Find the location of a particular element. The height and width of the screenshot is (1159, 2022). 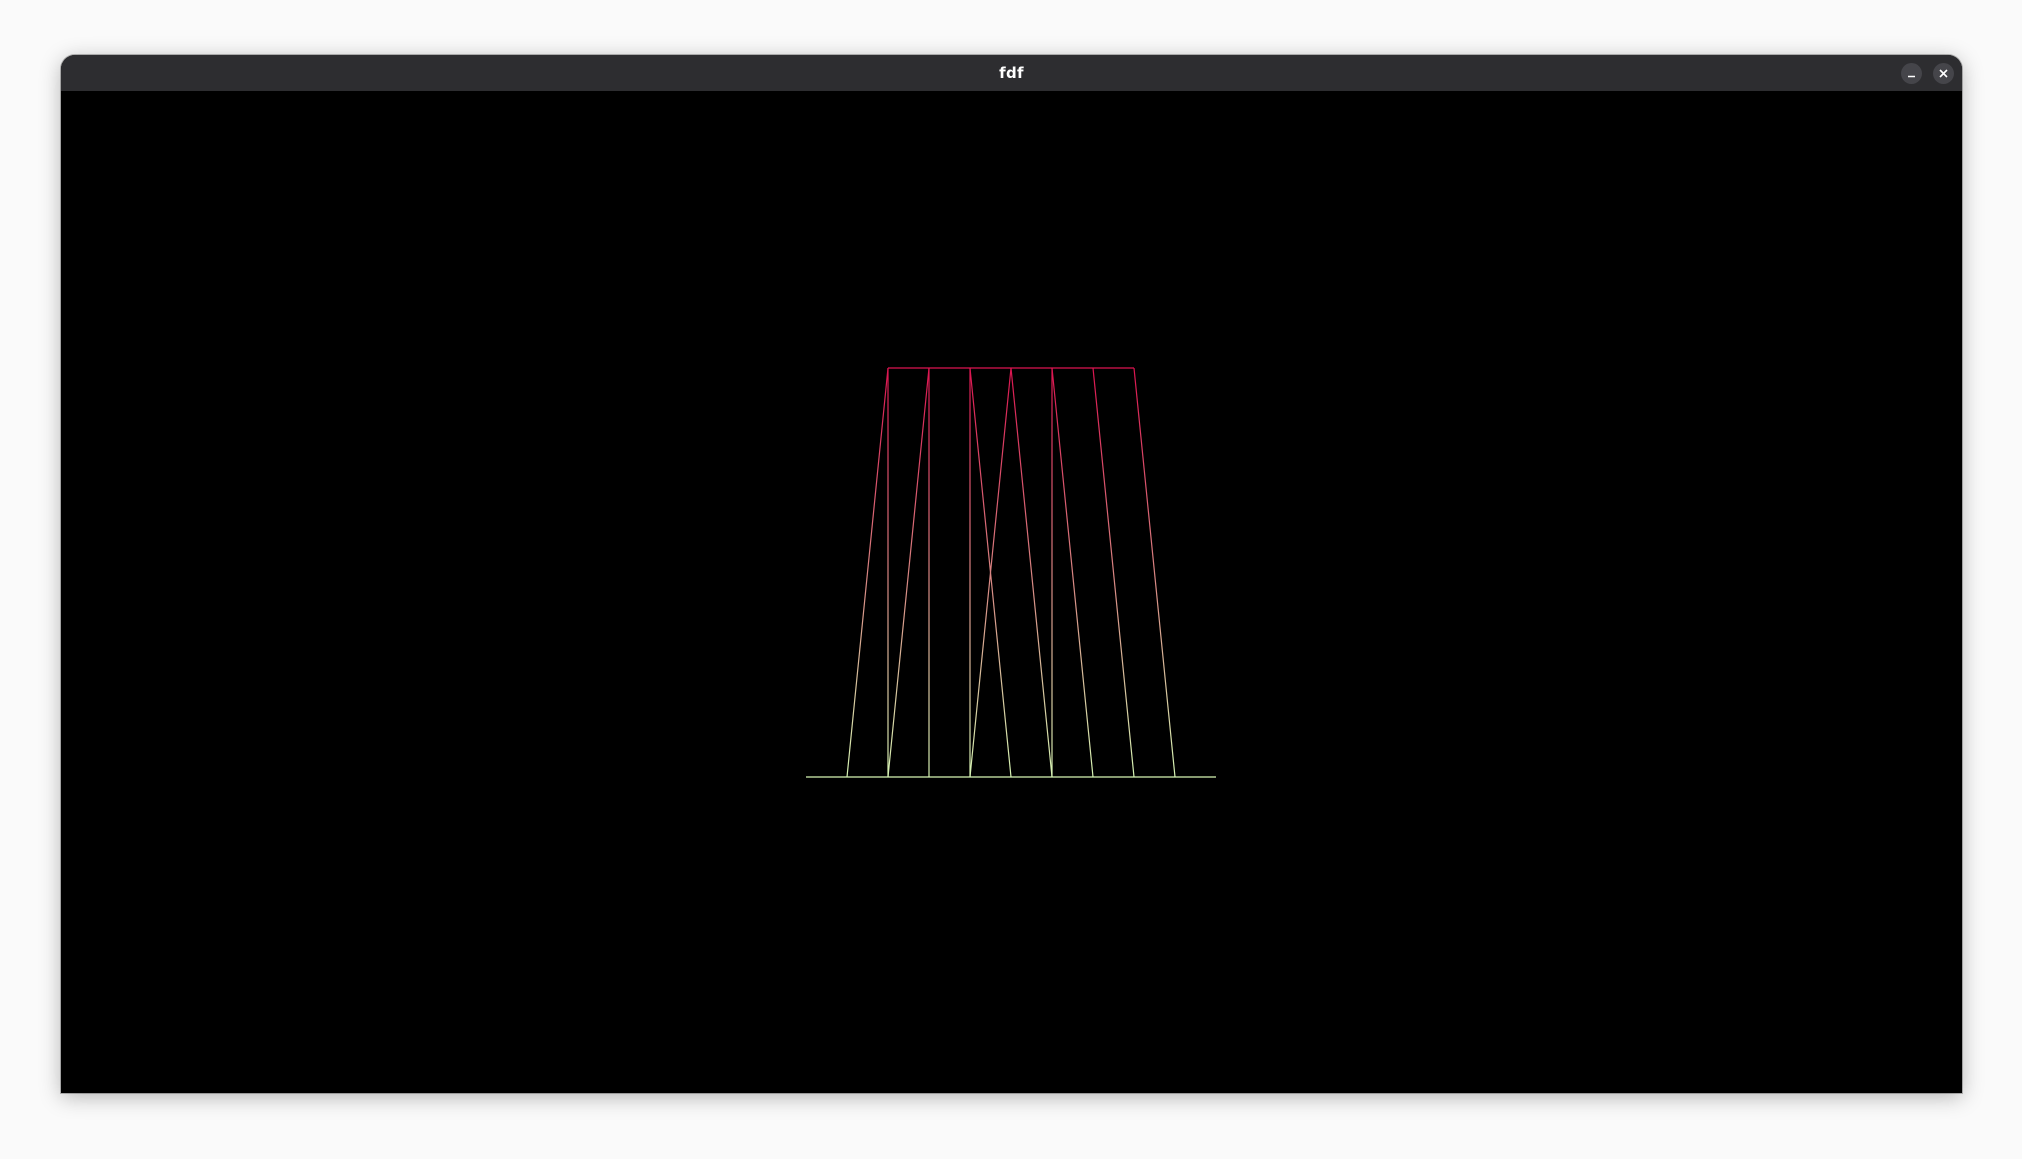

minimize-button is located at coordinates (1911, 73).